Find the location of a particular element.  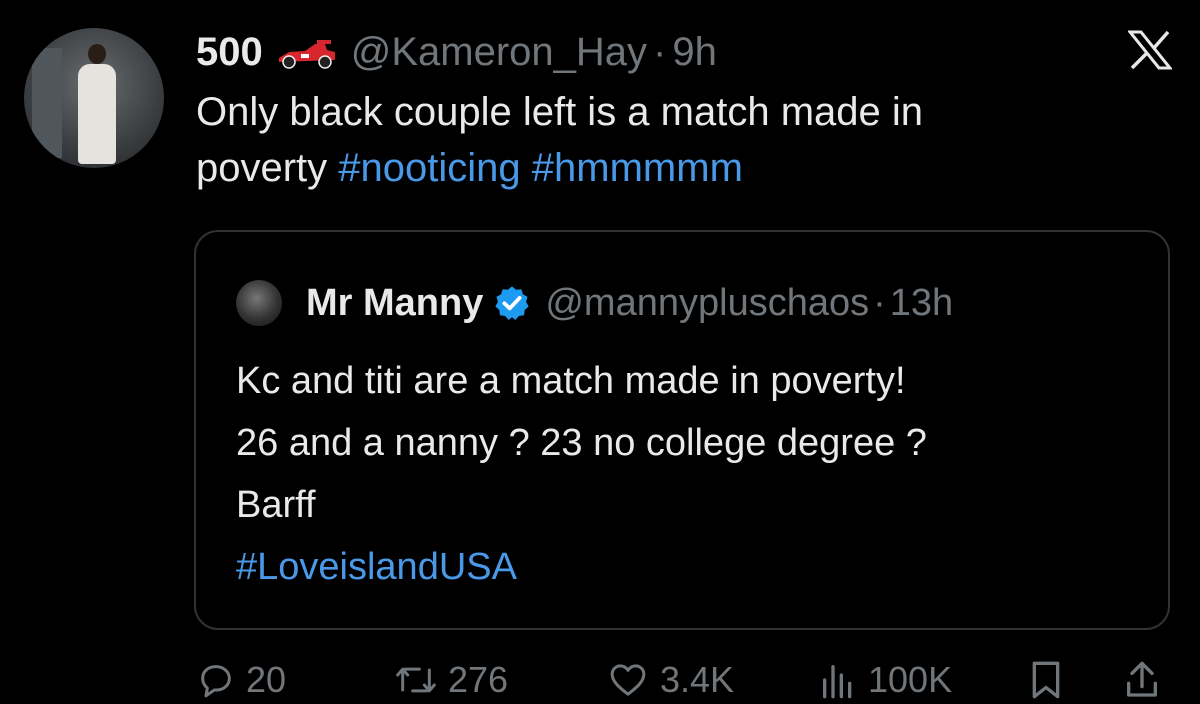

avatar-figure is located at coordinates (96, 103).